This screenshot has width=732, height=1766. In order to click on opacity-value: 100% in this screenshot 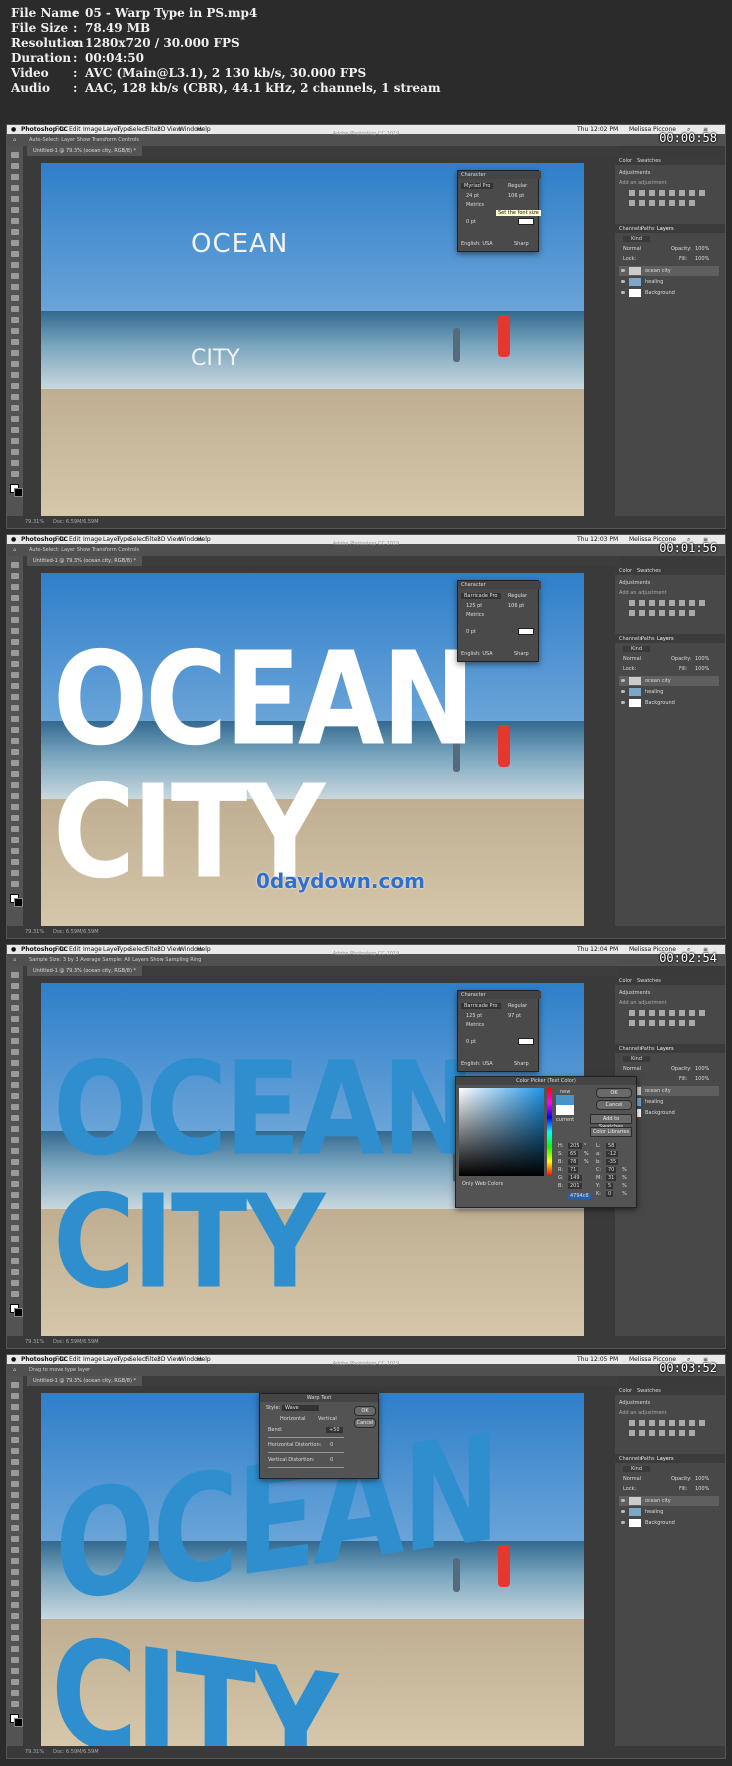, I will do `click(702, 1479)`.